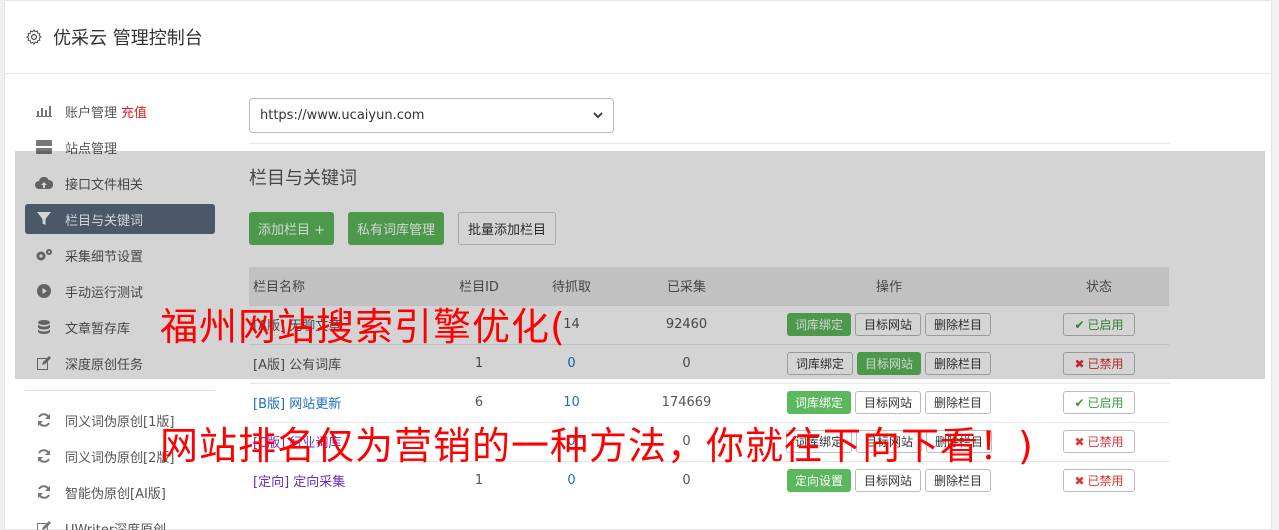 This screenshot has height=530, width=1279. I want to click on sidebar-divider, so click(120, 390).